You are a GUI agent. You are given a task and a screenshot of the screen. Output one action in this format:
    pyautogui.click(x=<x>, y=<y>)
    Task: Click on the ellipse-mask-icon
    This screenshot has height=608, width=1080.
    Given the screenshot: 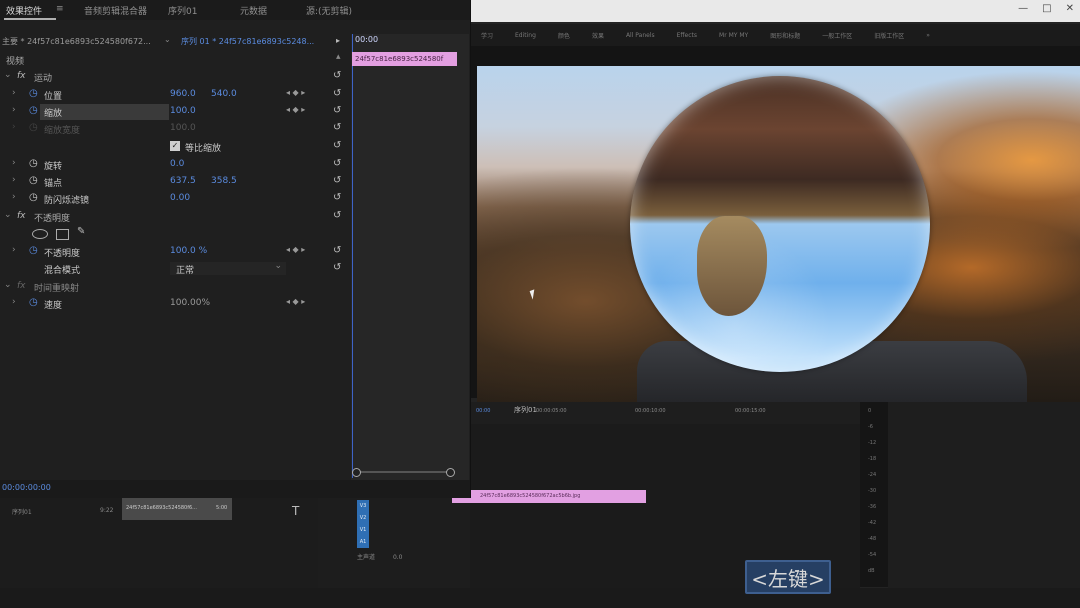 What is the action you would take?
    pyautogui.click(x=40, y=234)
    